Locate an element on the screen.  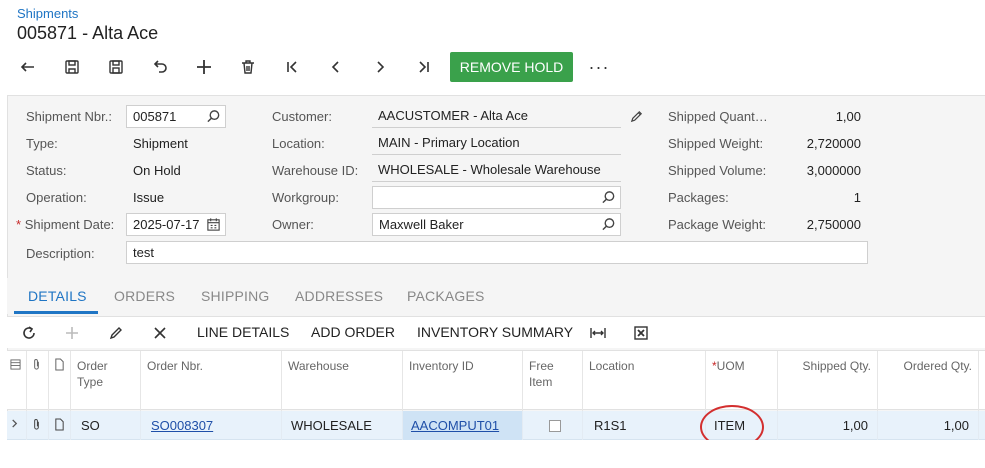
customer-label: Customer: is located at coordinates (302, 116).